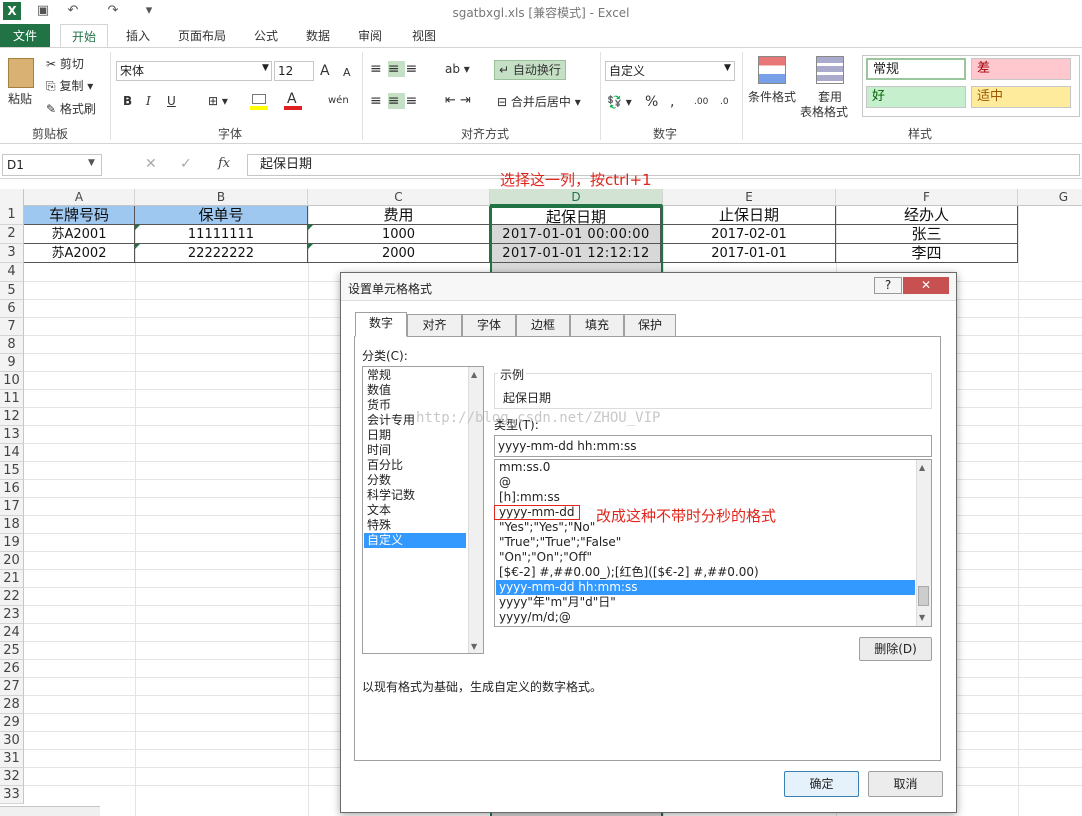  I want to click on row-header-12: 12, so click(12, 417).